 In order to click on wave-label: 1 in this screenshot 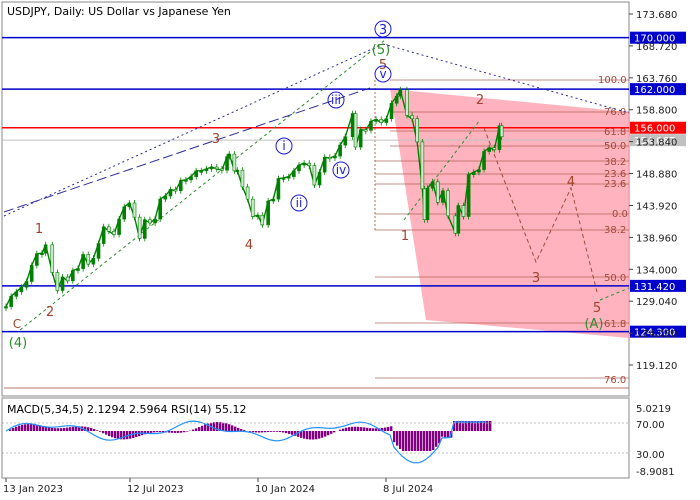, I will do `click(39, 229)`.